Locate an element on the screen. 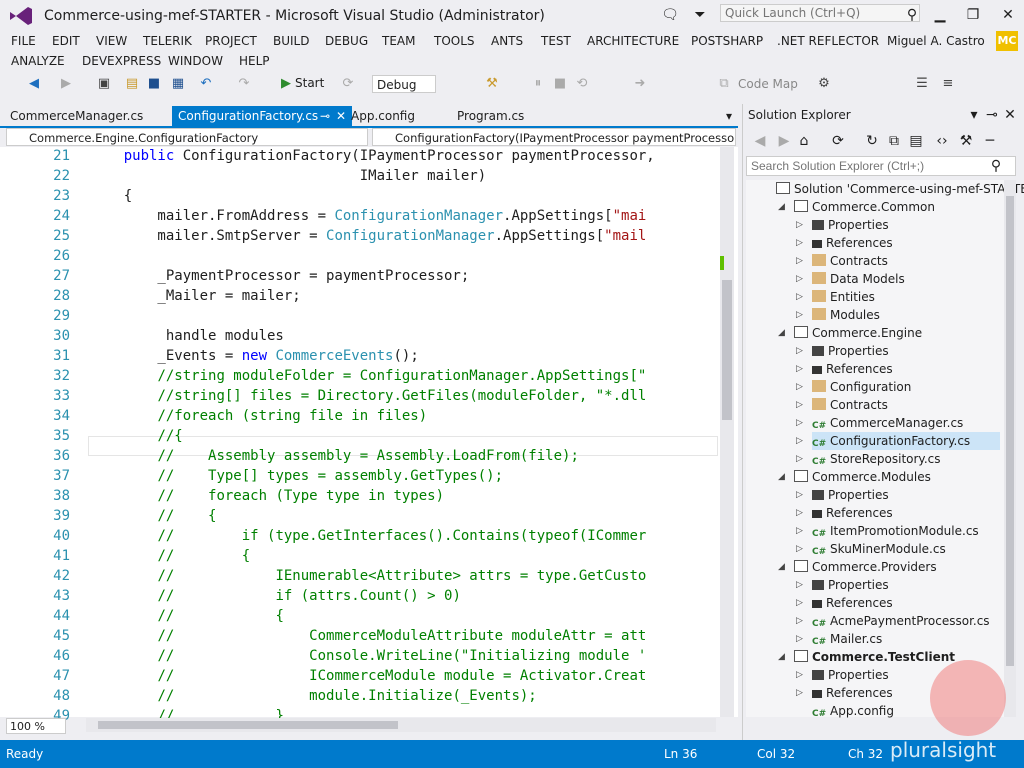  save-icon: ■ is located at coordinates (154, 84).